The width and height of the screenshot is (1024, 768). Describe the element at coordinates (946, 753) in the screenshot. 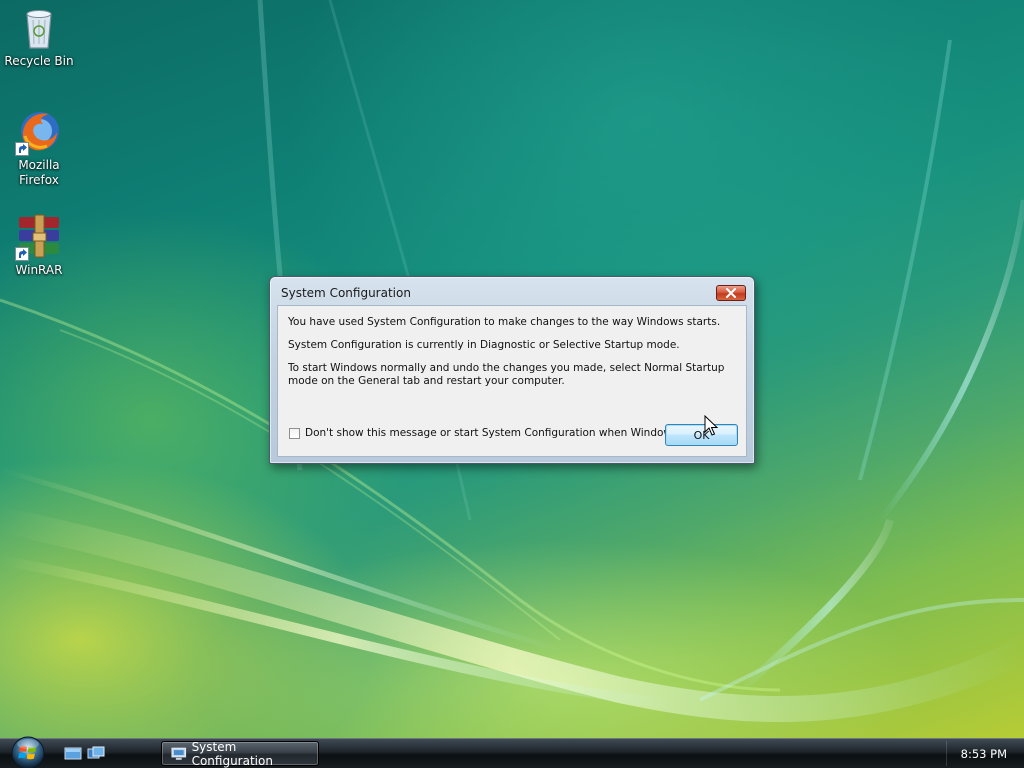

I see `tray-separator` at that location.